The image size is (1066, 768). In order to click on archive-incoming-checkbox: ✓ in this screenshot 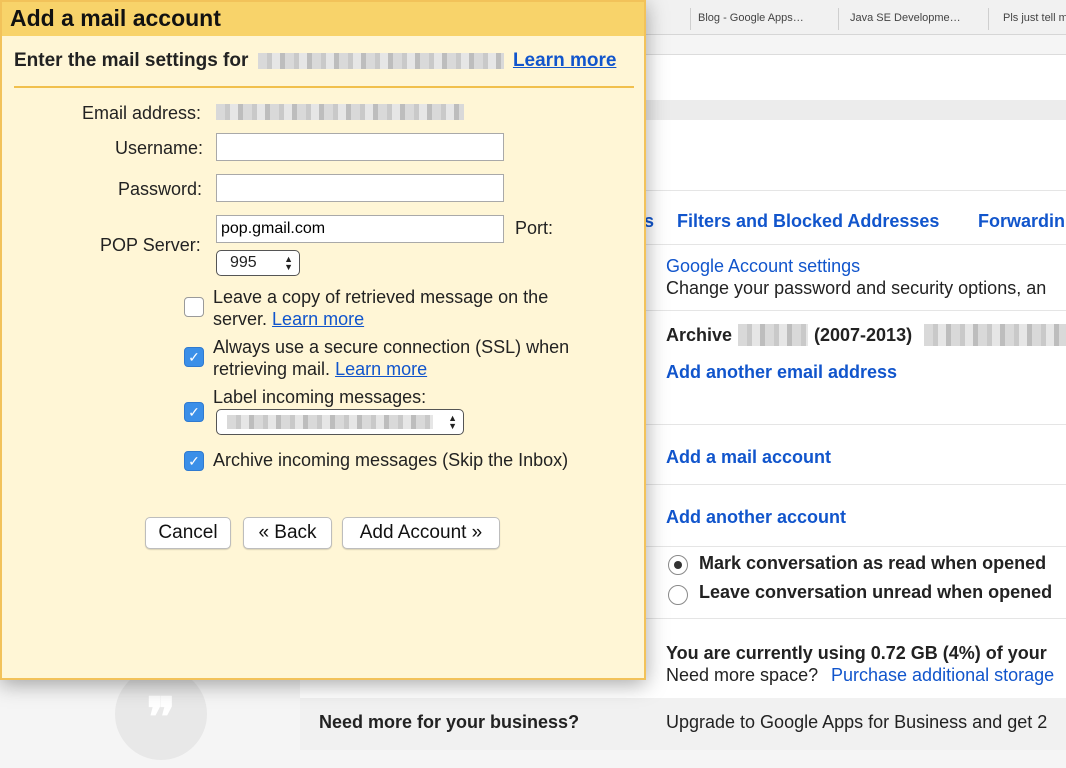, I will do `click(194, 461)`.